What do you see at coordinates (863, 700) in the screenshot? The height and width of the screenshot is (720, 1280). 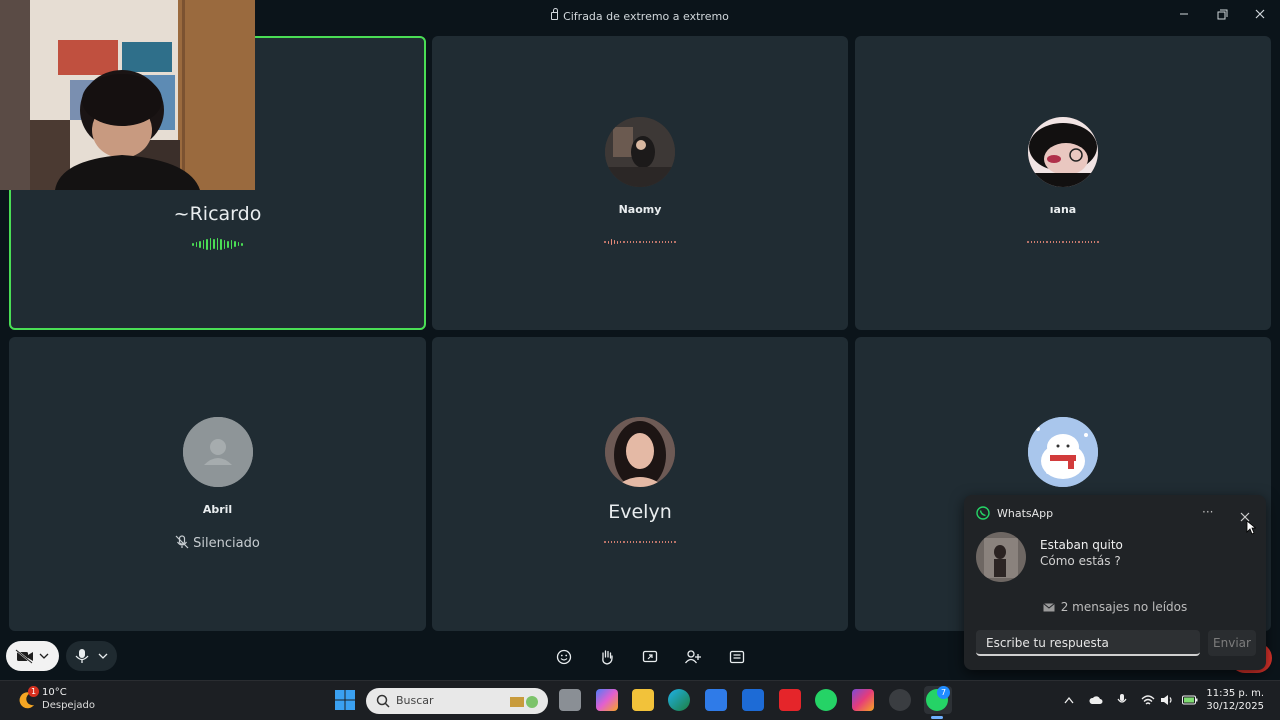 I see `instagram-icon` at bounding box center [863, 700].